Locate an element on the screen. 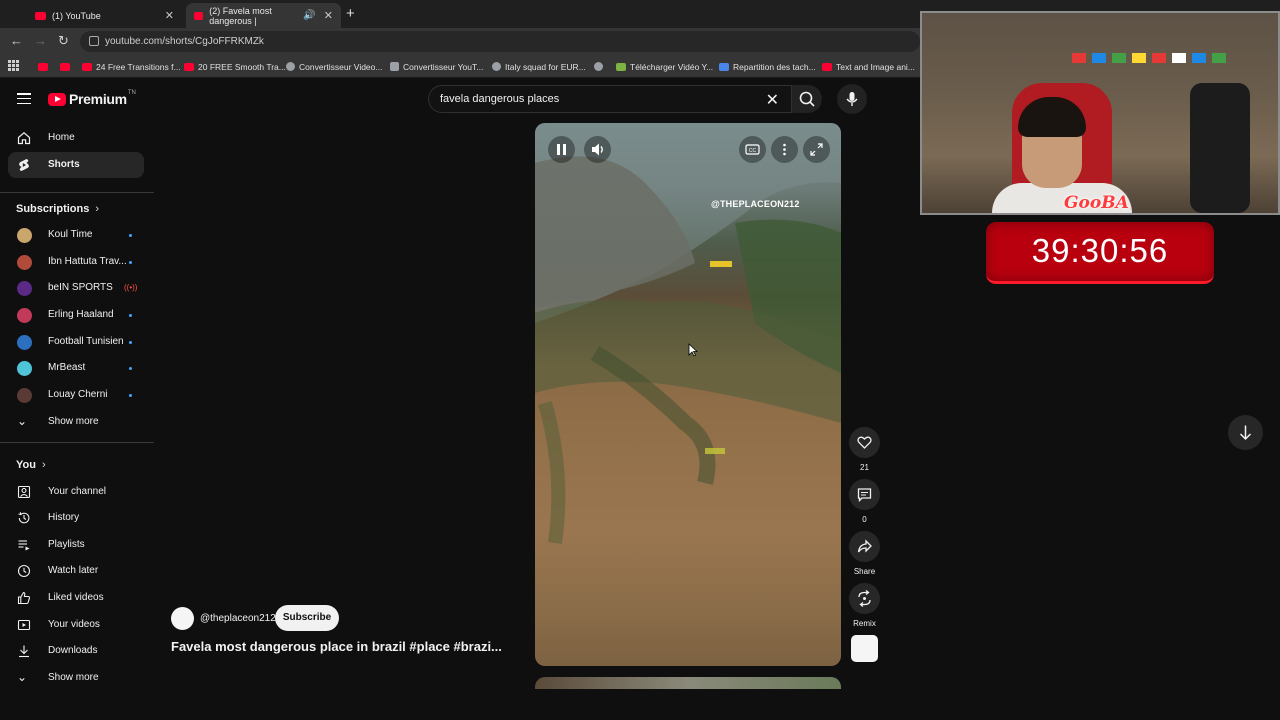 Image resolution: width=1280 pixels, height=720 pixels. apps-grid-icon is located at coordinates (13, 65).